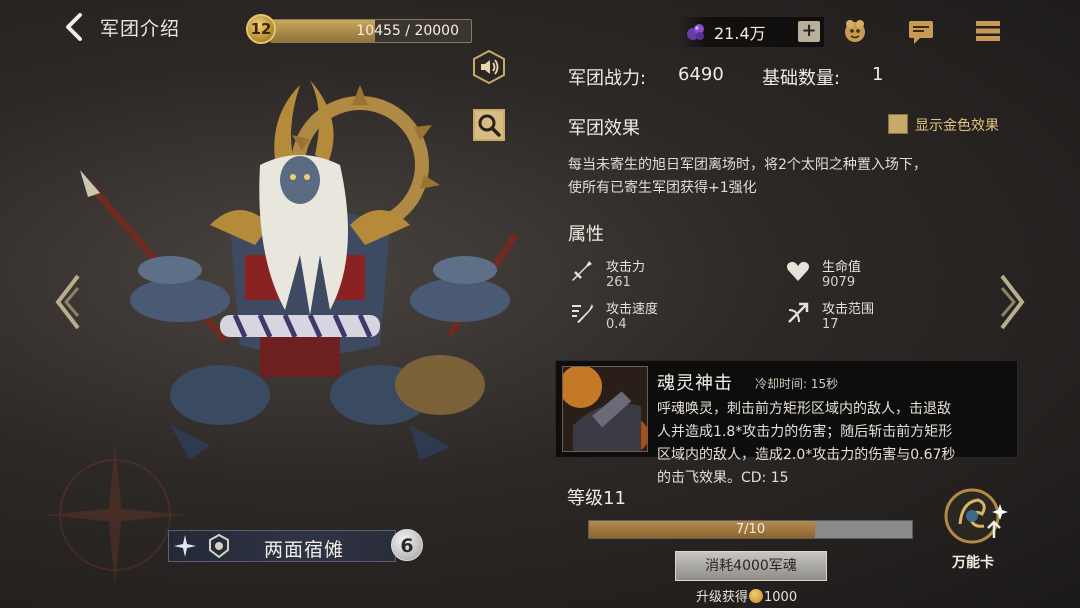 This screenshot has height=608, width=1080. I want to click on skill-line-3: 区域内的敌人，造成2.0*攻击力的伤害与0.67秒, so click(806, 455).